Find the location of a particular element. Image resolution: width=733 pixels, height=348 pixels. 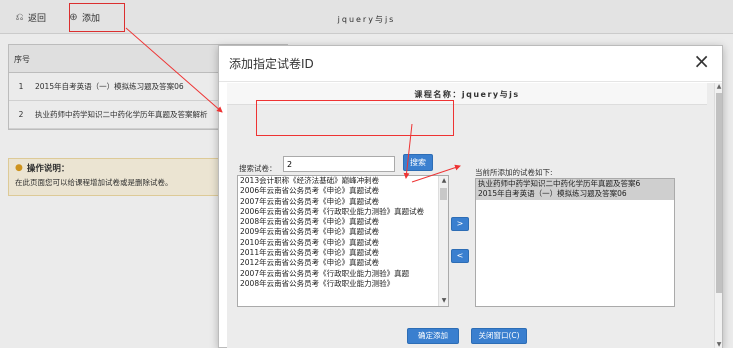

search-input is located at coordinates (339, 164).